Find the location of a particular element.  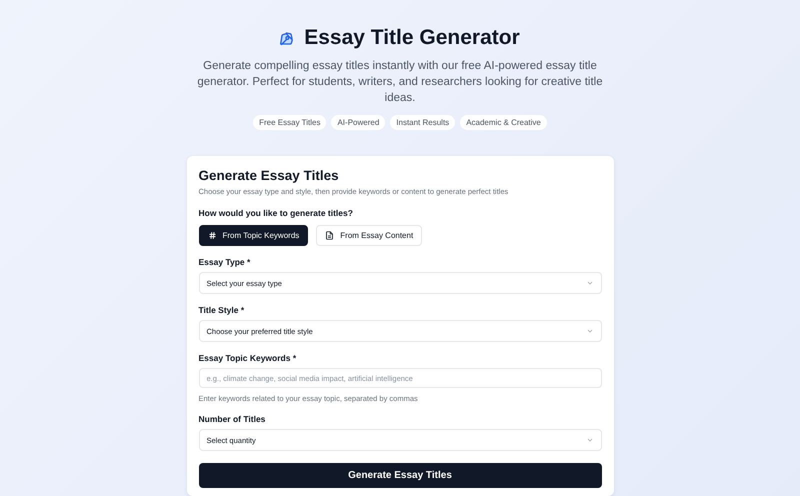

hash-icon is located at coordinates (212, 235).